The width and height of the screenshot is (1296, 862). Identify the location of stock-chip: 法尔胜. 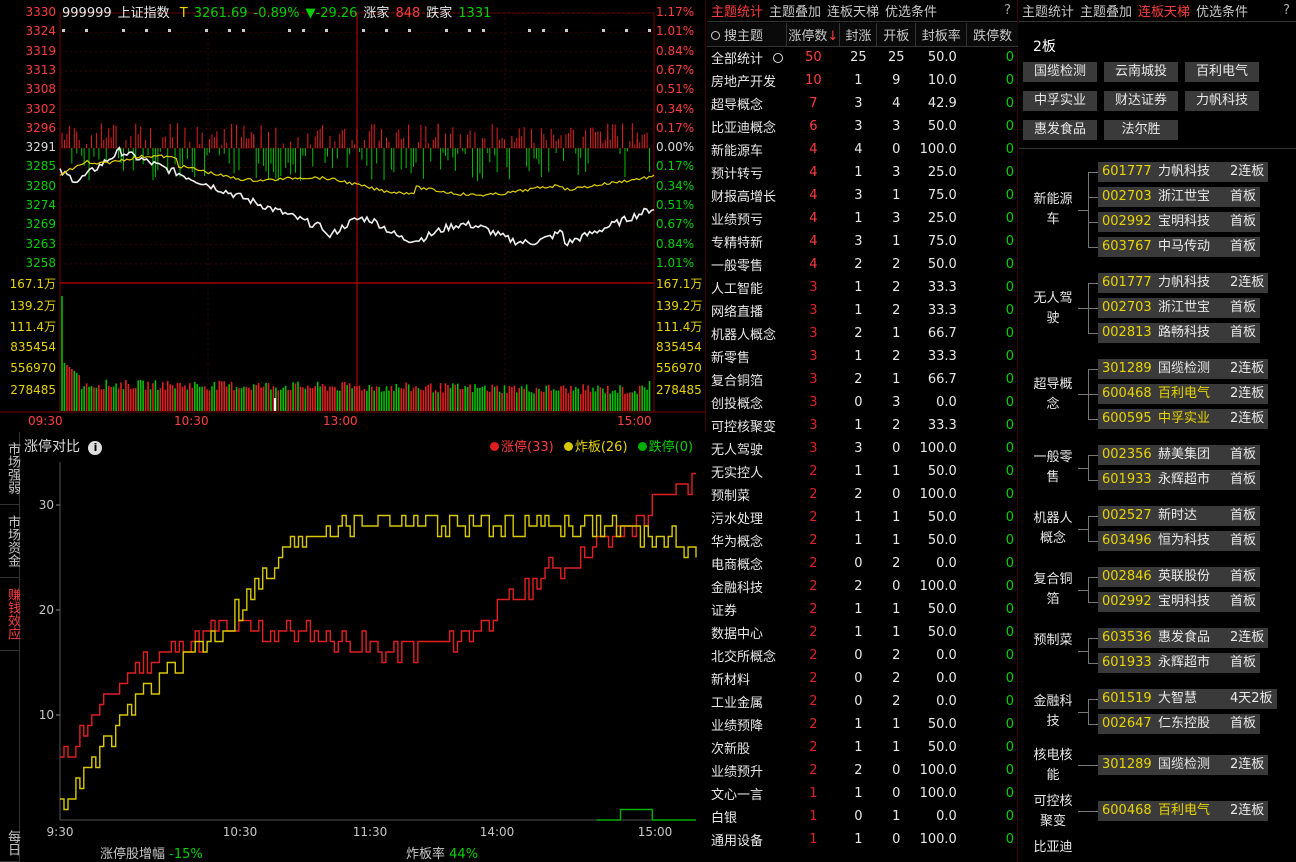
(1141, 130).